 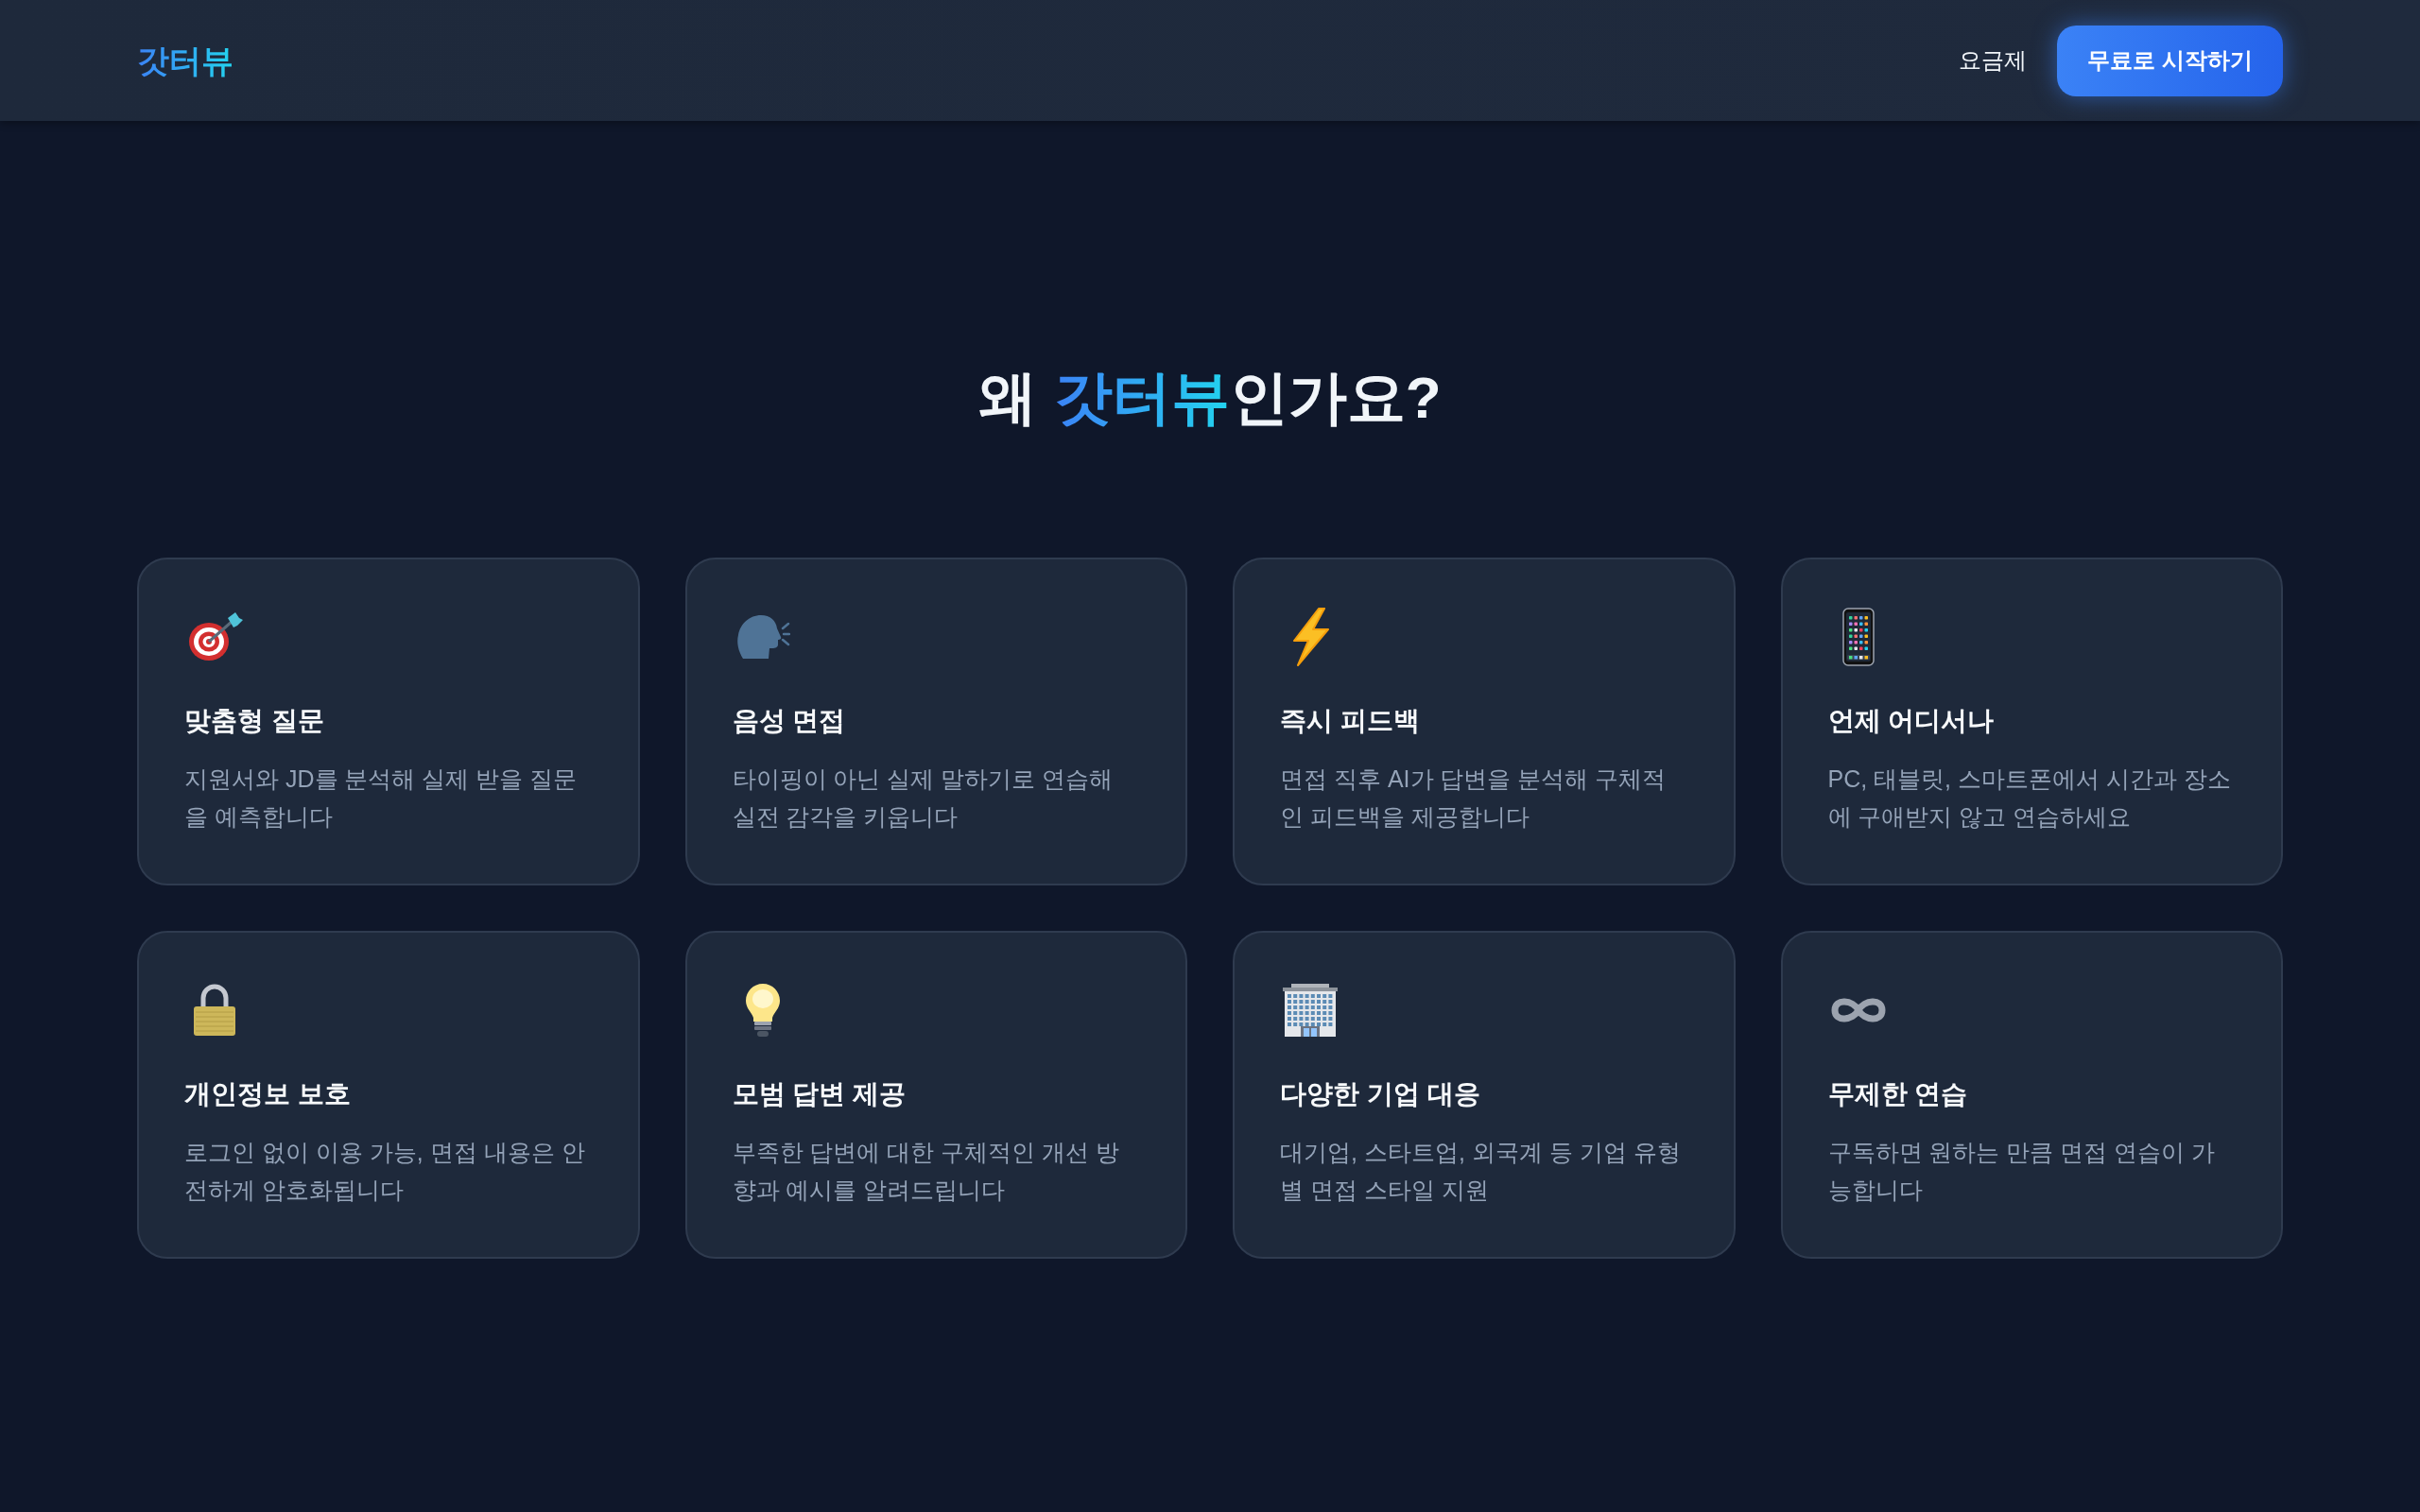 What do you see at coordinates (382, 798) in the screenshot?
I see `feature-description: 지원서와 JD를 분석해 실제 받을 질문을 예측합니다` at bounding box center [382, 798].